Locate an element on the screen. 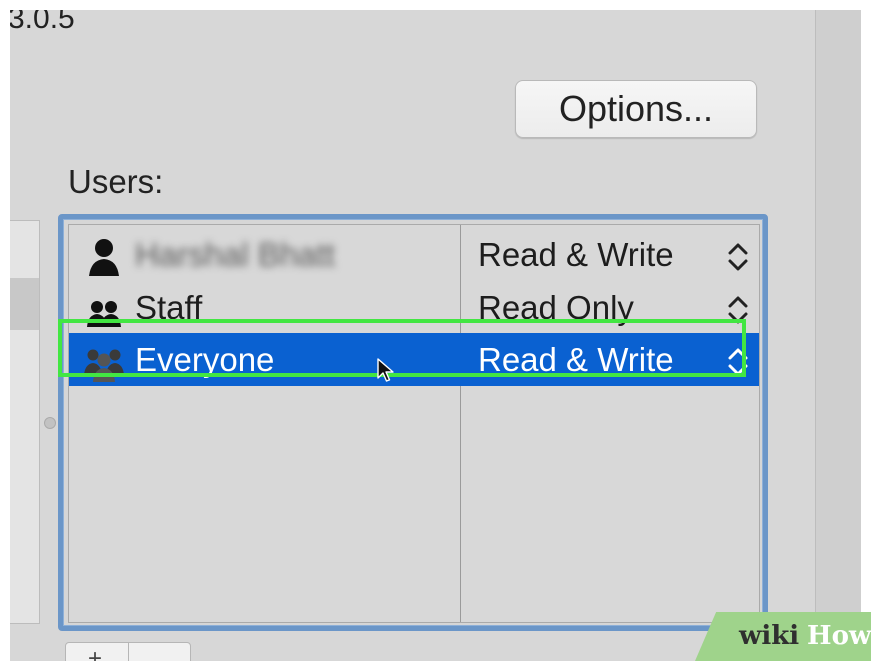 This screenshot has width=871, height=661. watermark-wiki-text: wiki is located at coordinates (769, 636).